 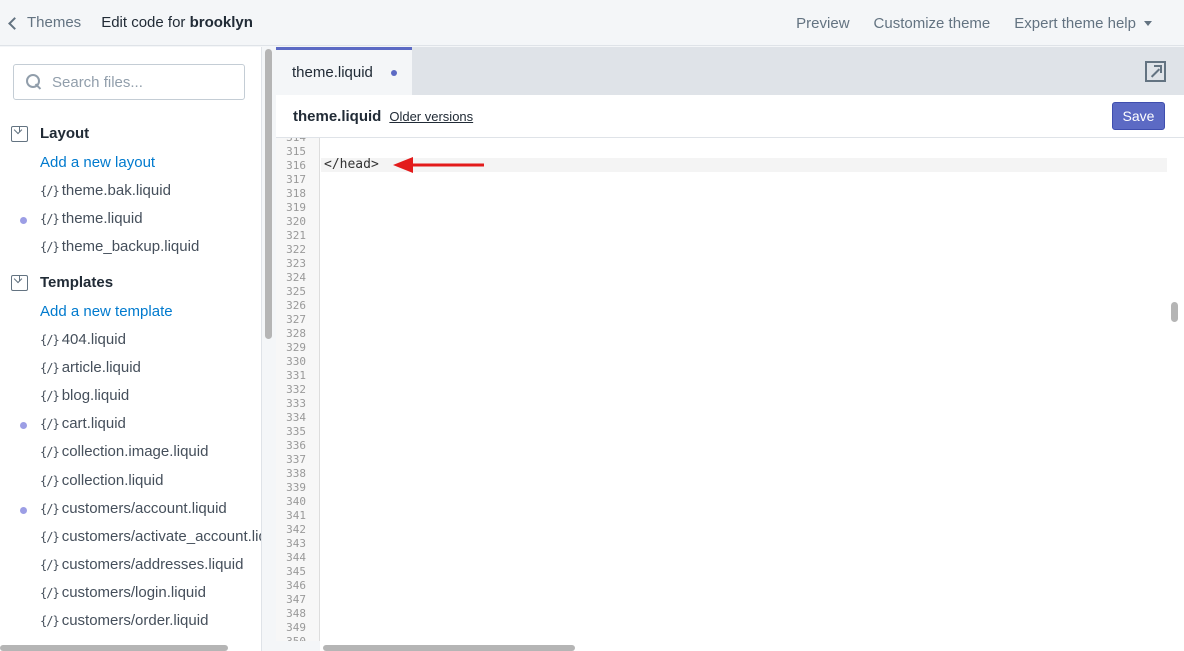 What do you see at coordinates (1155, 71) in the screenshot?
I see `fullscreen-expand-icon` at bounding box center [1155, 71].